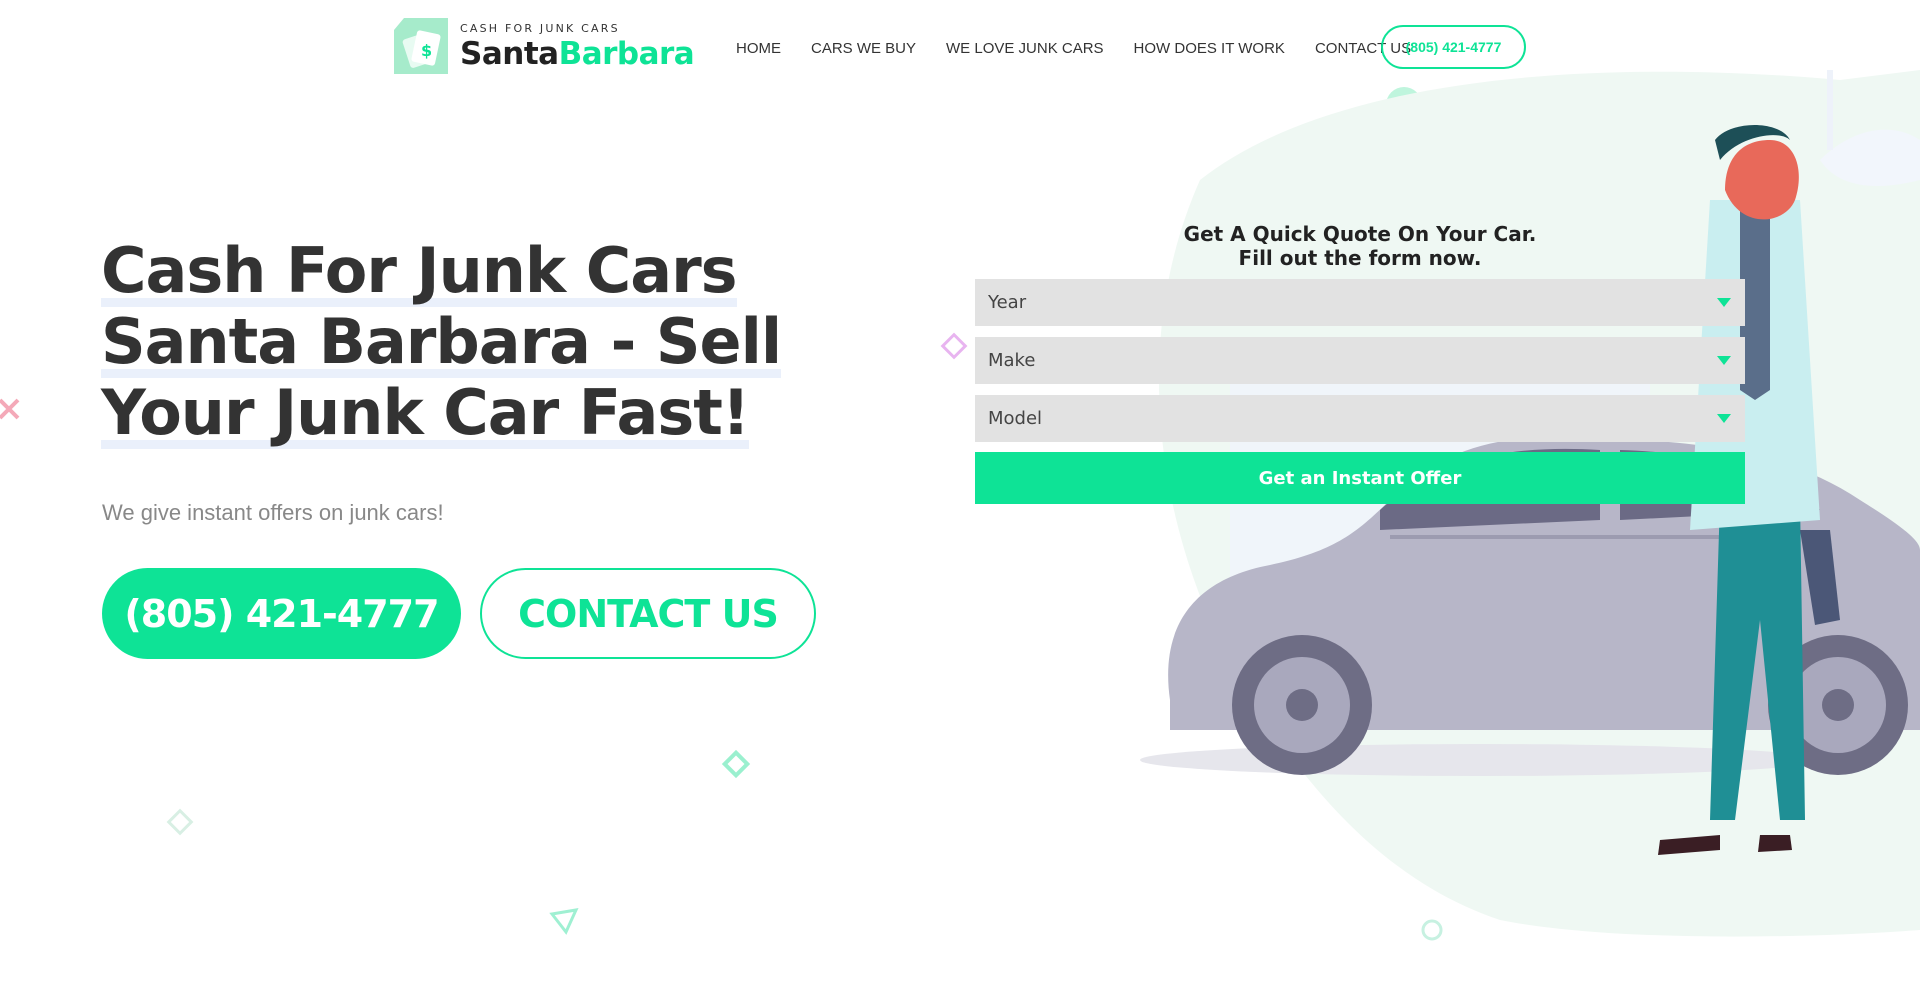 The width and height of the screenshot is (1920, 993). I want to click on year-select-label: Year, so click(1007, 302).